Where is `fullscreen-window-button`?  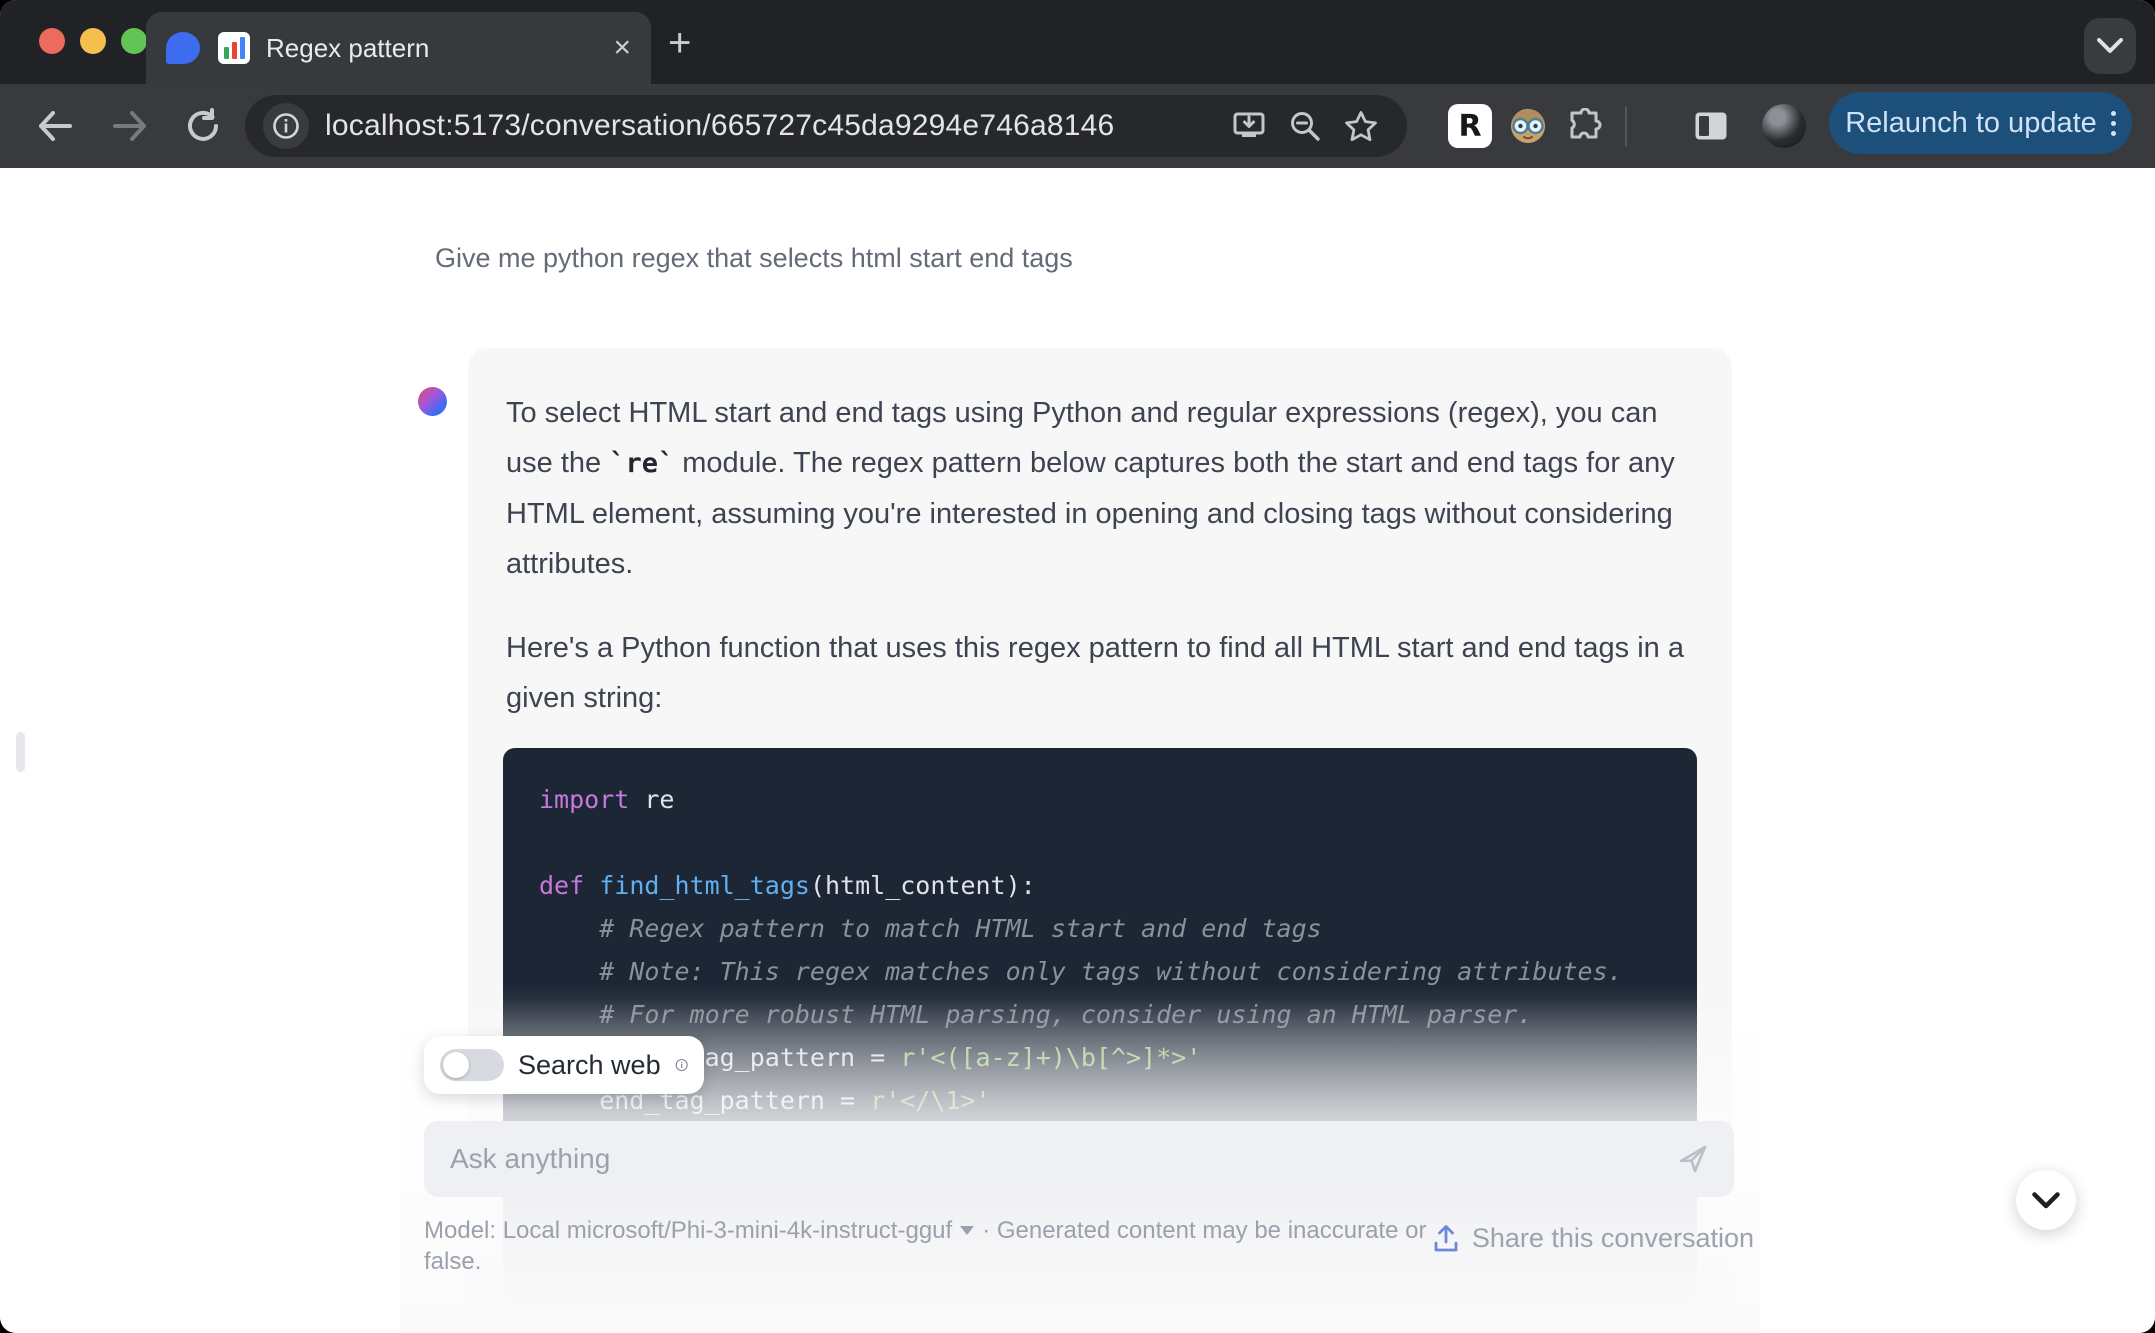
fullscreen-window-button is located at coordinates (134, 41).